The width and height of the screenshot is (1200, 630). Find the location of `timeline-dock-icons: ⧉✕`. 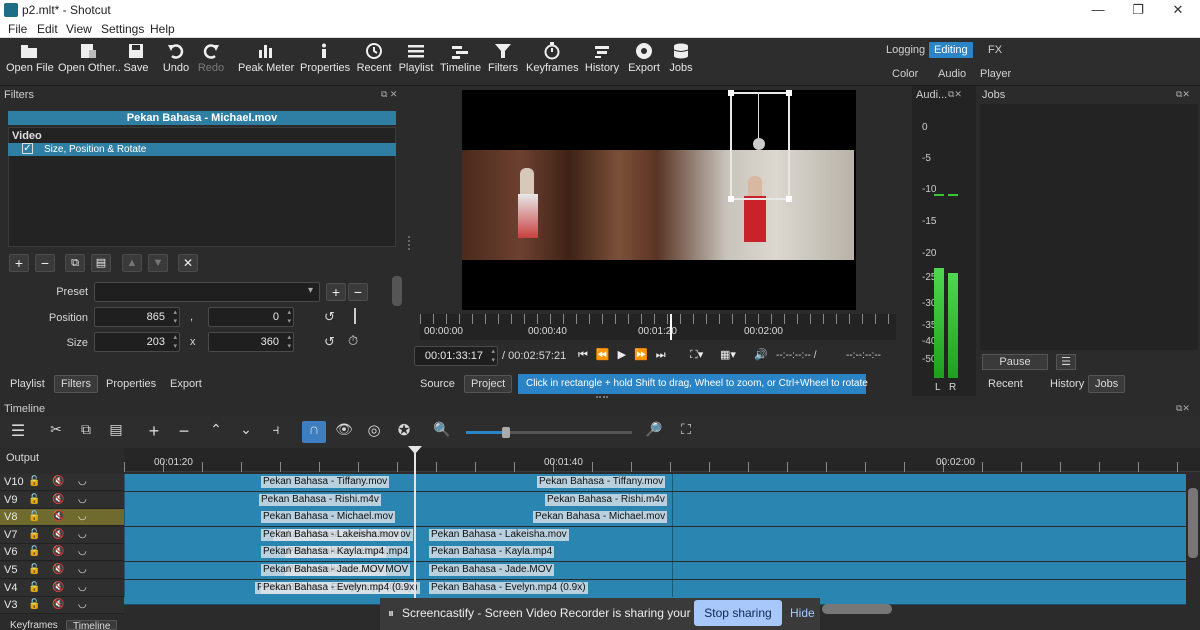

timeline-dock-icons: ⧉✕ is located at coordinates (1183, 408).